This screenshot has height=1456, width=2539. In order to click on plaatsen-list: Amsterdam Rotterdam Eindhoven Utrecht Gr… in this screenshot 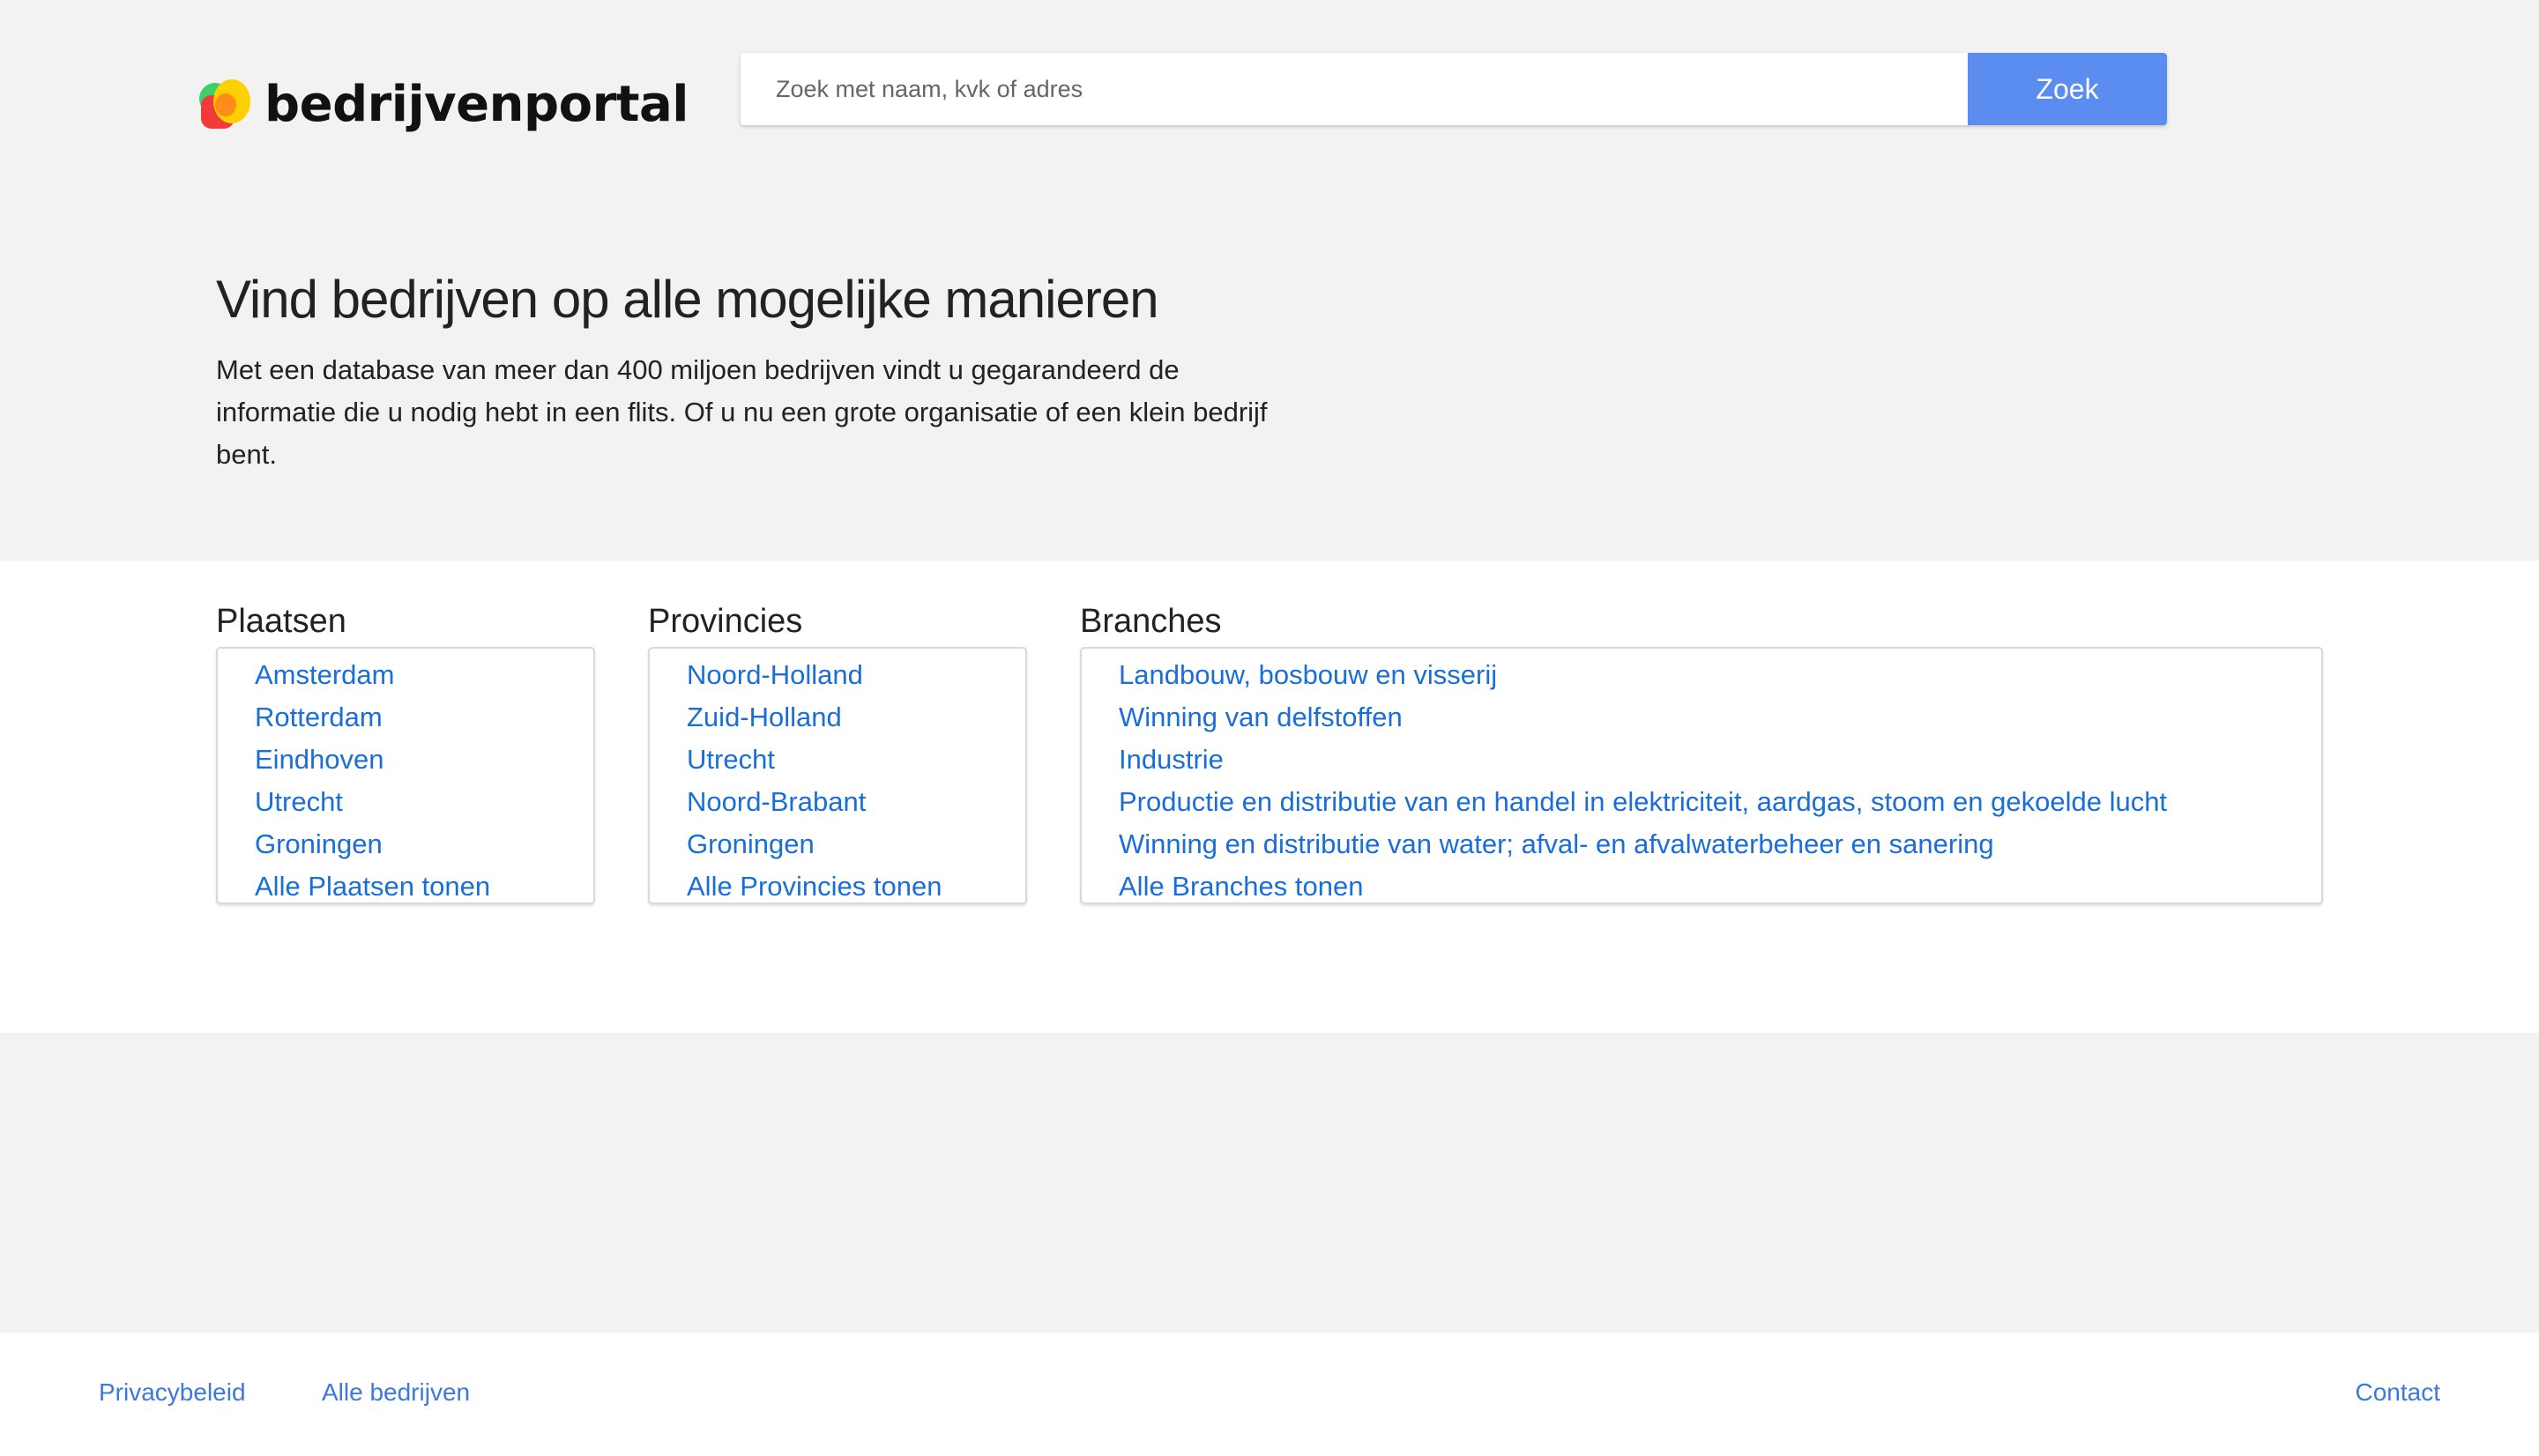, I will do `click(405, 775)`.